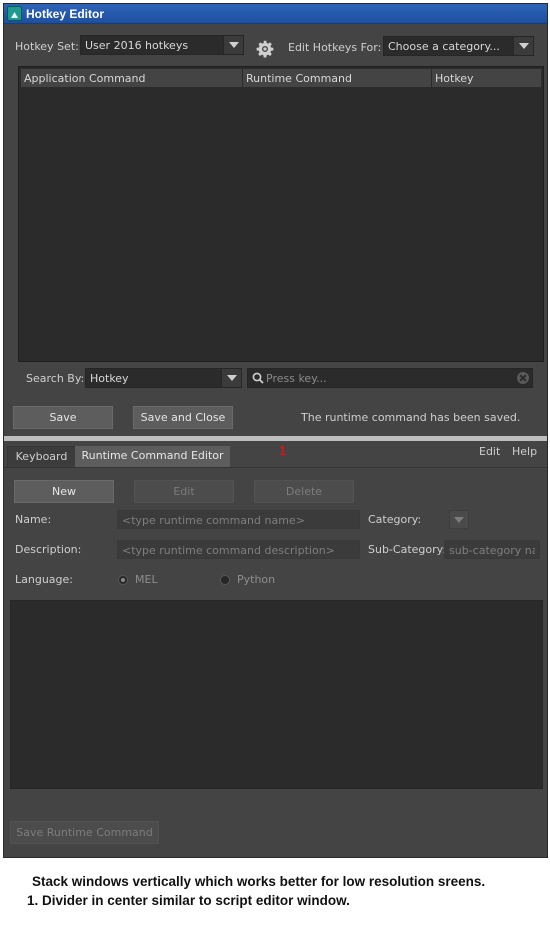  I want to click on menu-edit: Edit, so click(489, 451).